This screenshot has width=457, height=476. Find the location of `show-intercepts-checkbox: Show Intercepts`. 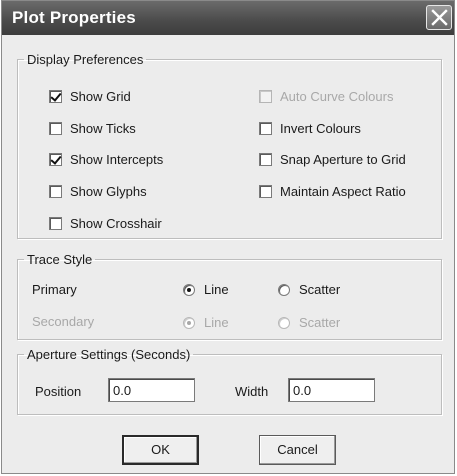

show-intercepts-checkbox: Show Intercepts is located at coordinates (106, 159).